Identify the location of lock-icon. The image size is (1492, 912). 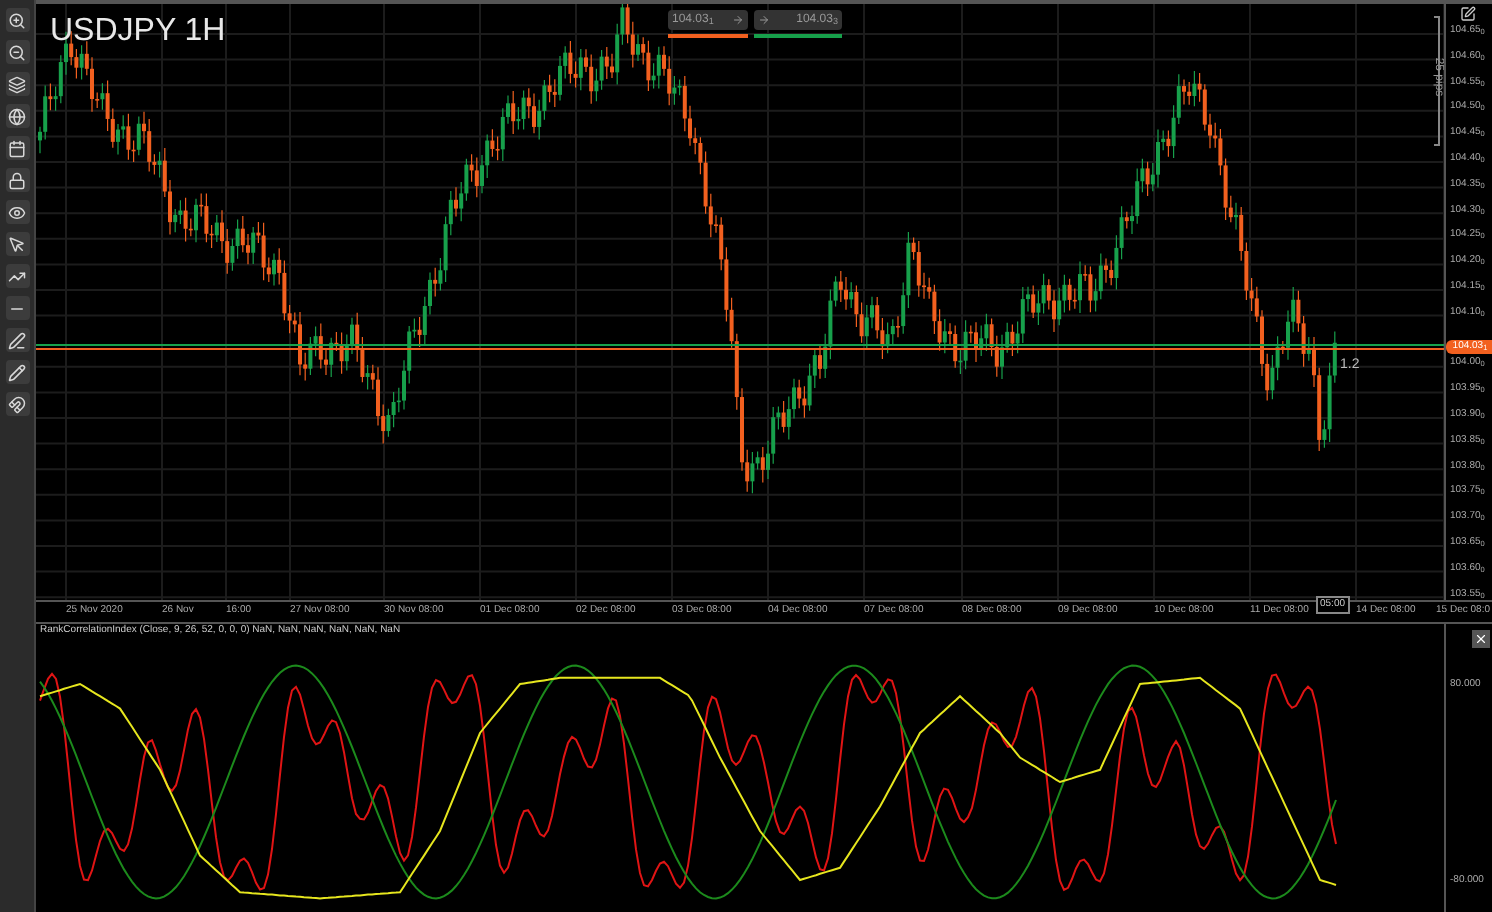
(17, 180).